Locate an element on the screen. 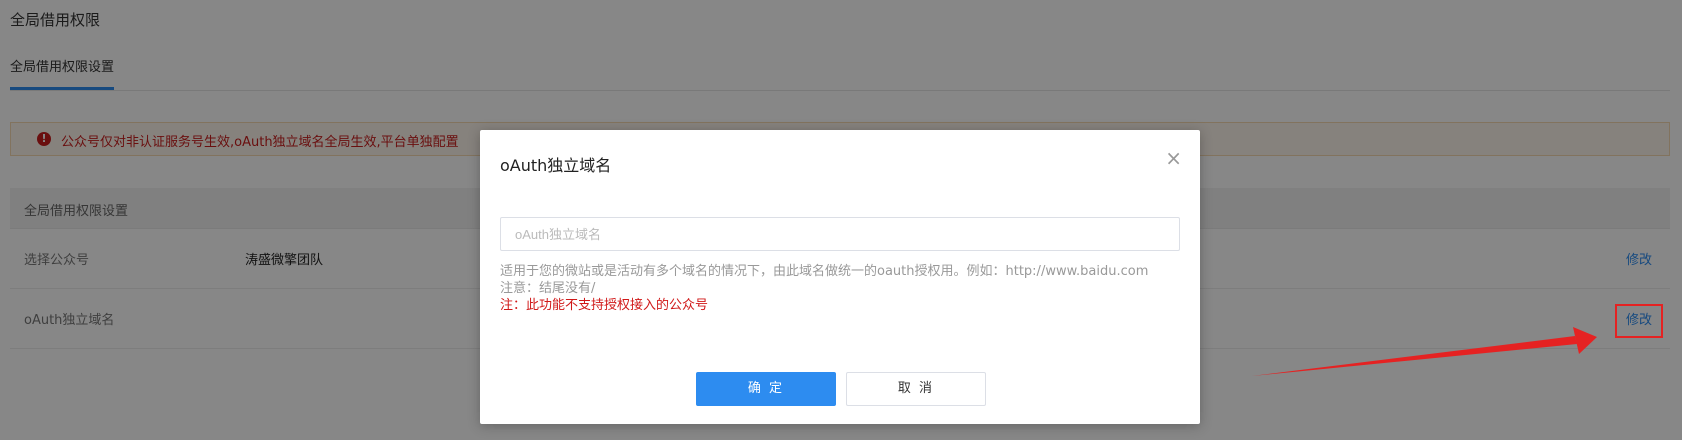  close-icon: × is located at coordinates (1173, 158).